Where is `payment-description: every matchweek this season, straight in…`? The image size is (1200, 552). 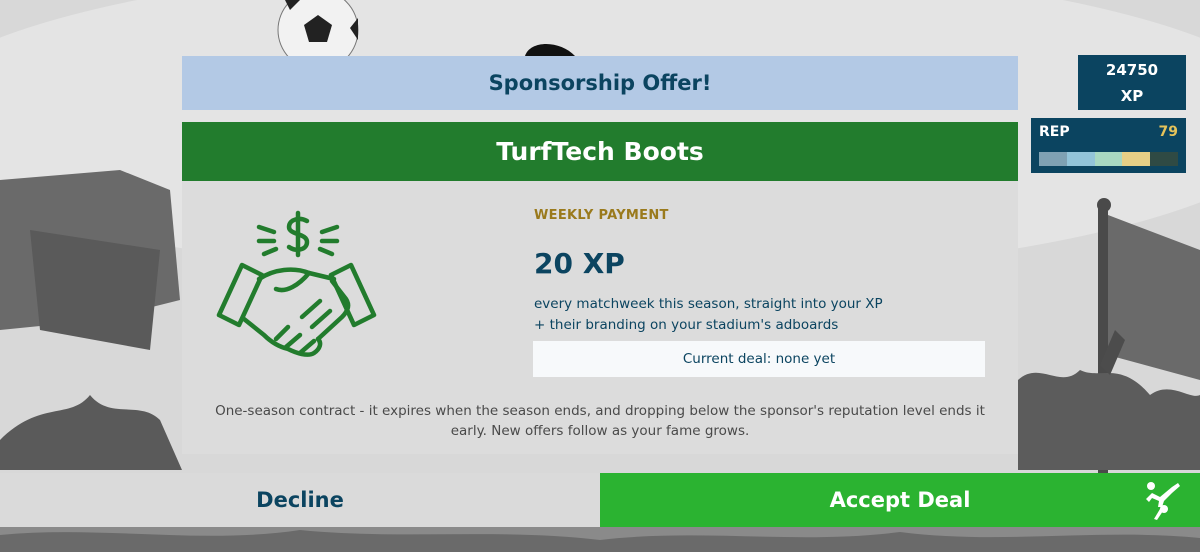 payment-description: every matchweek this season, straight in… is located at coordinates (708, 315).